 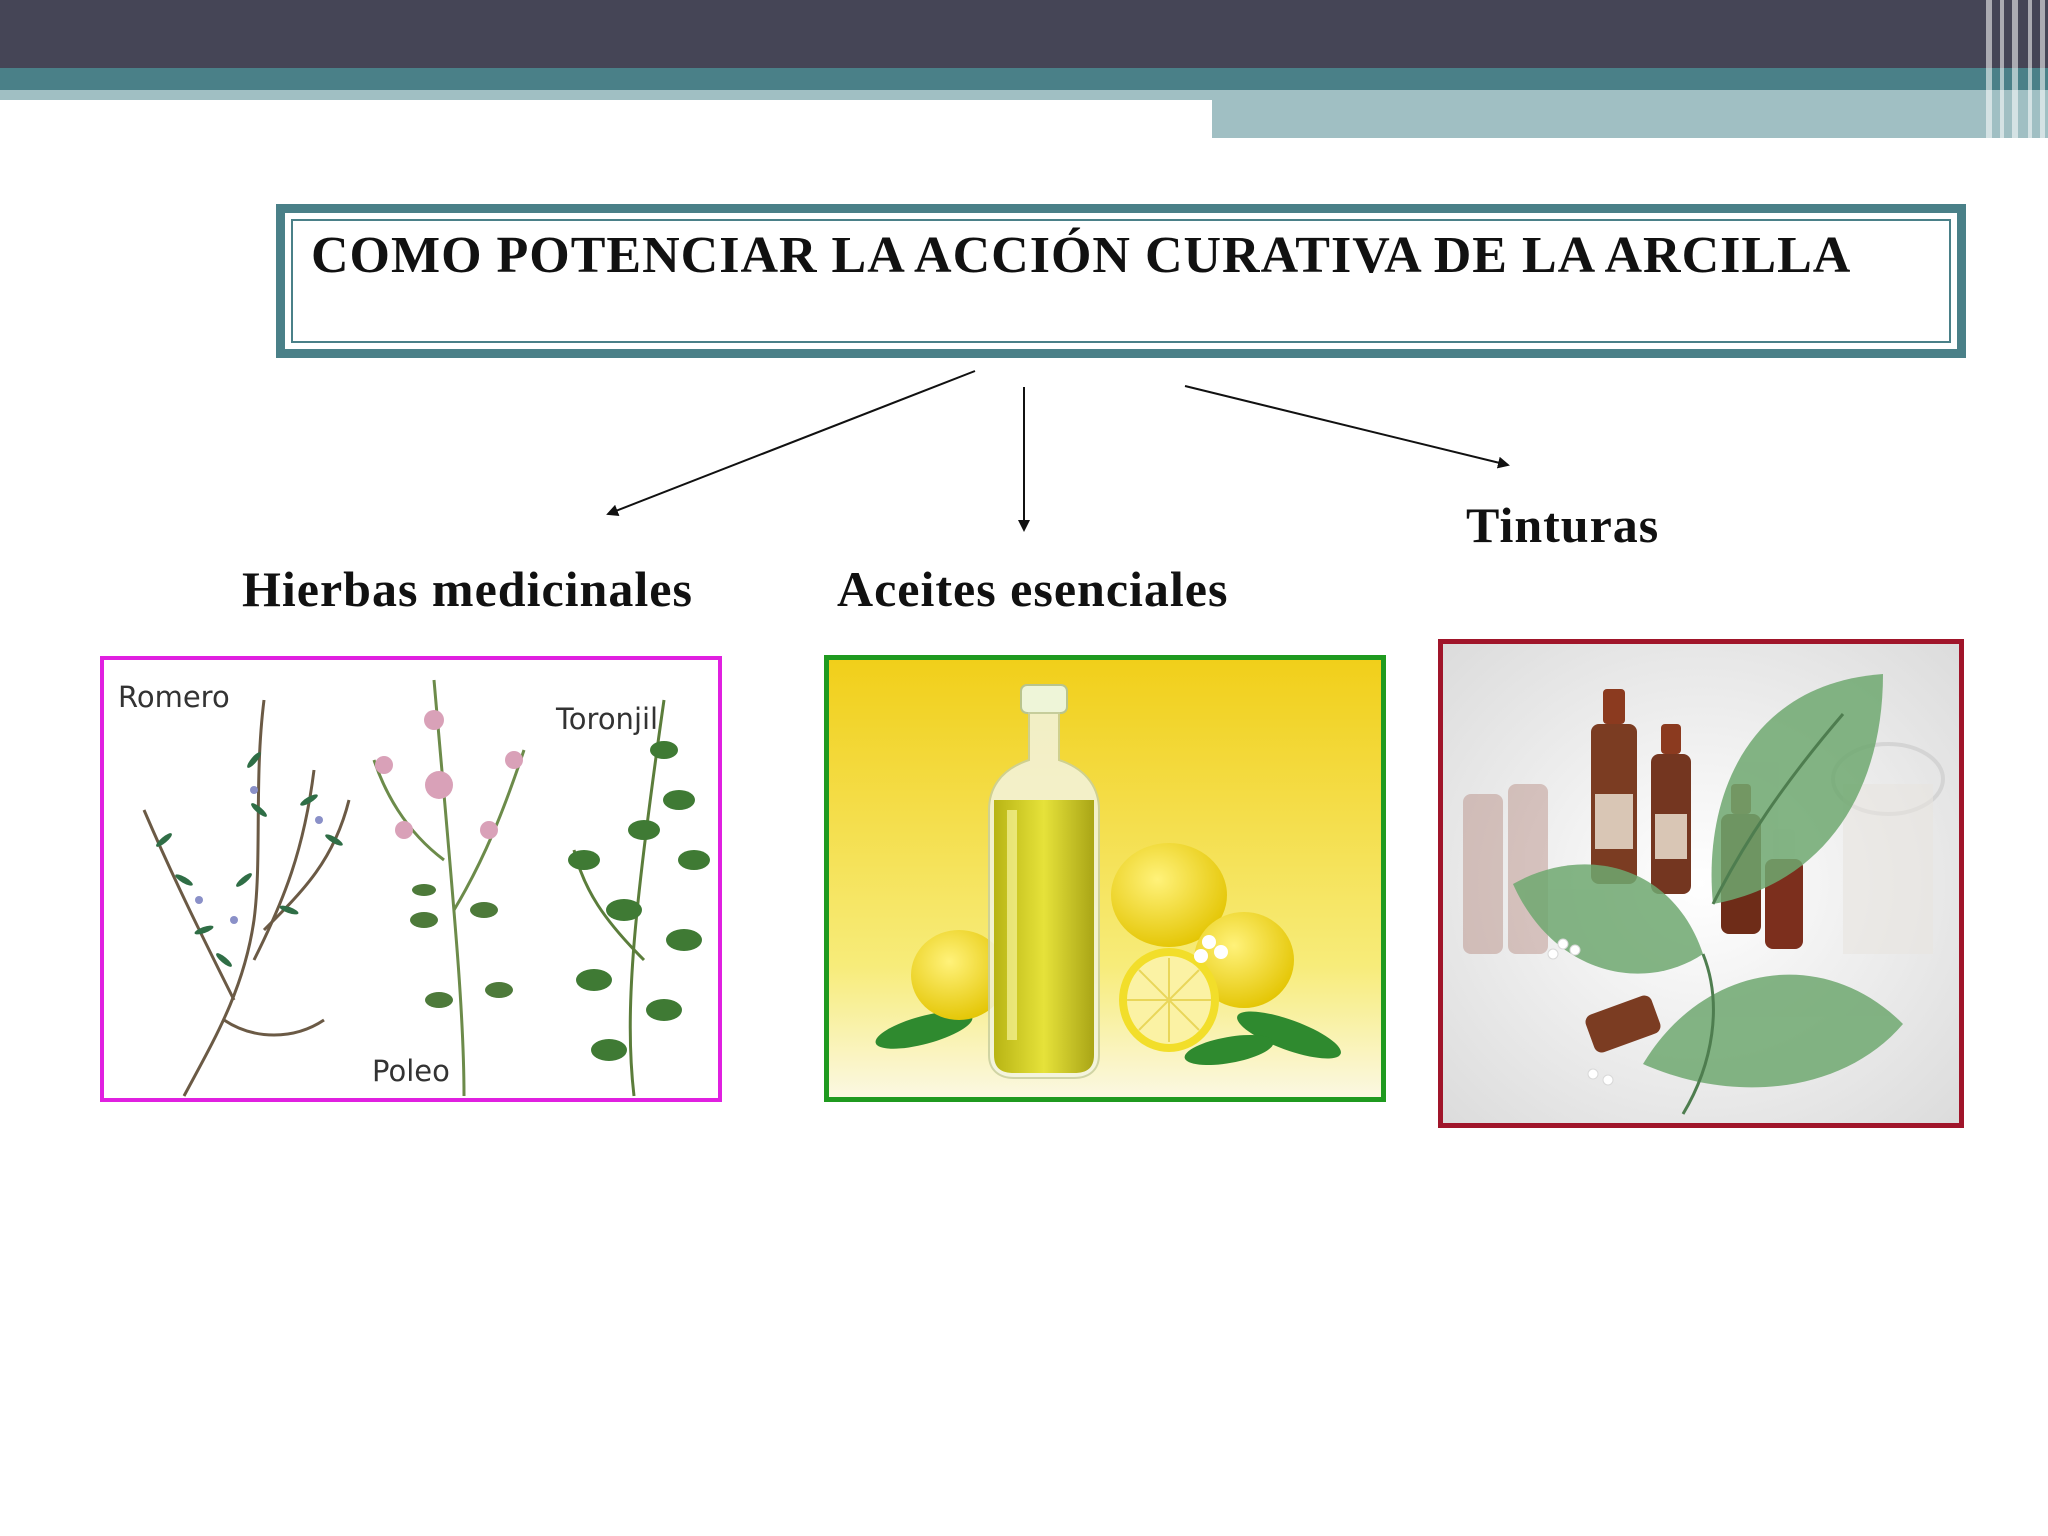 What do you see at coordinates (1347, 427) in the screenshot?
I see `arrow-to-tinctures` at bounding box center [1347, 427].